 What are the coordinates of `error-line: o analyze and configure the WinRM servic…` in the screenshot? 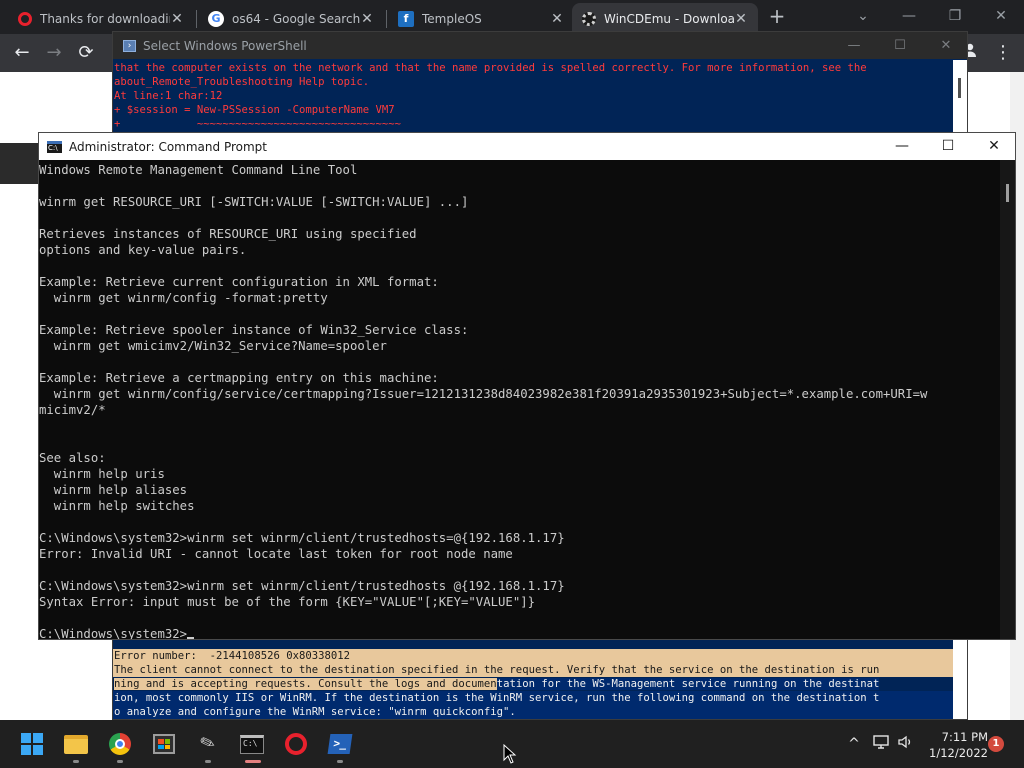 It's located at (534, 712).